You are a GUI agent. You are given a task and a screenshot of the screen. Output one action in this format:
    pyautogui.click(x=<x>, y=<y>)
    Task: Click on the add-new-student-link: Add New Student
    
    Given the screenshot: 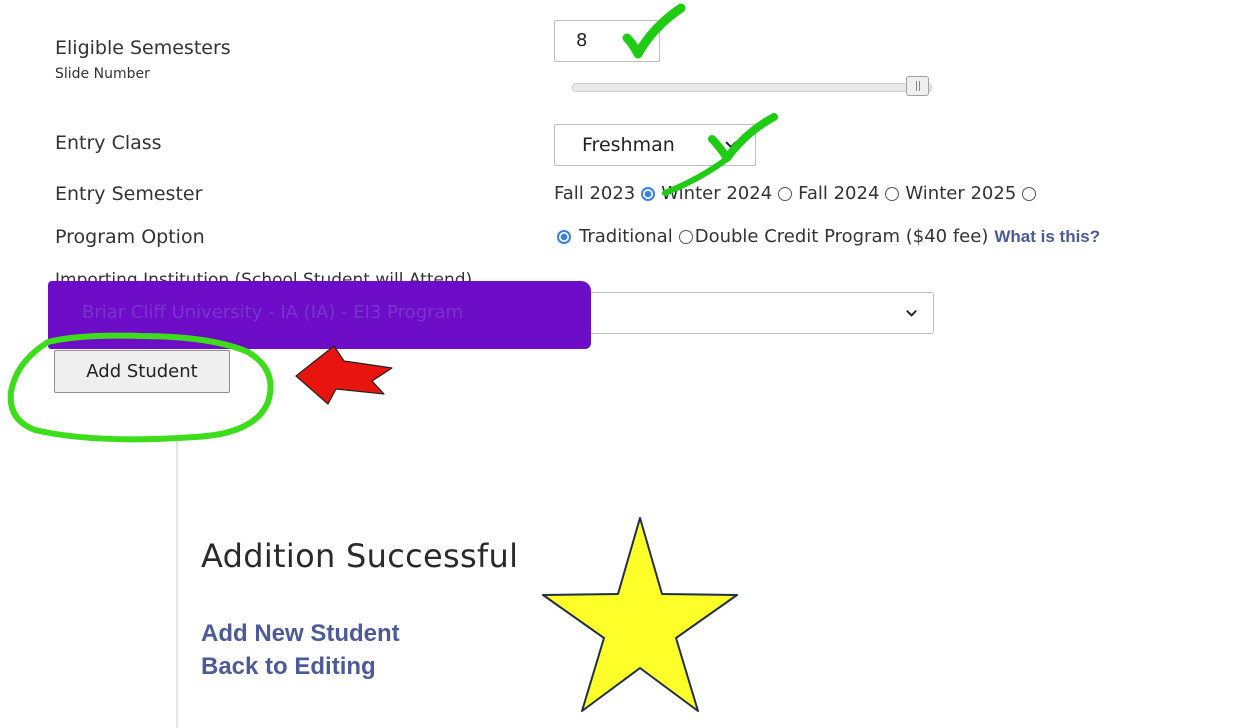 What is the action you would take?
    pyautogui.click(x=300, y=634)
    